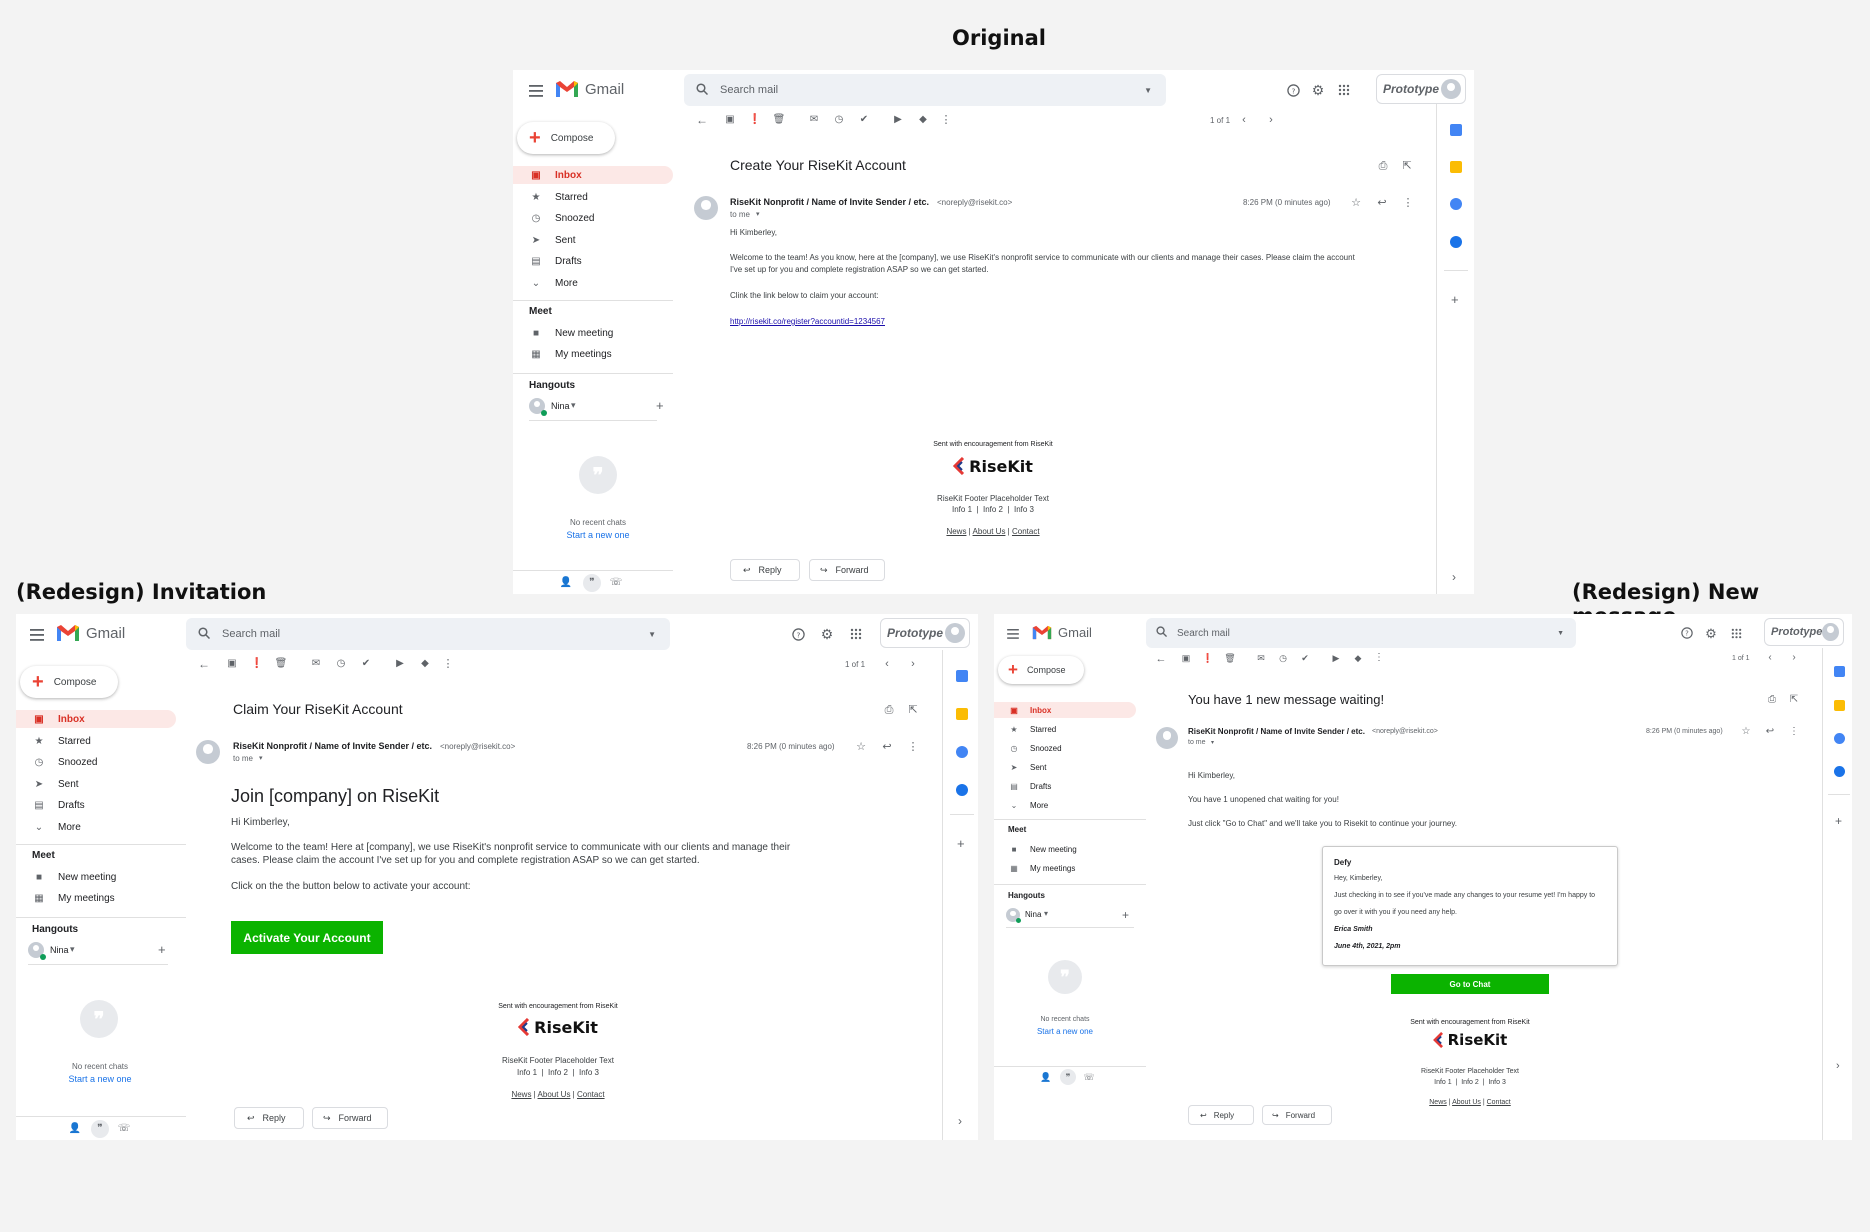 This screenshot has width=1870, height=1232. I want to click on report-spam-icon: ❗, so click(755, 120).